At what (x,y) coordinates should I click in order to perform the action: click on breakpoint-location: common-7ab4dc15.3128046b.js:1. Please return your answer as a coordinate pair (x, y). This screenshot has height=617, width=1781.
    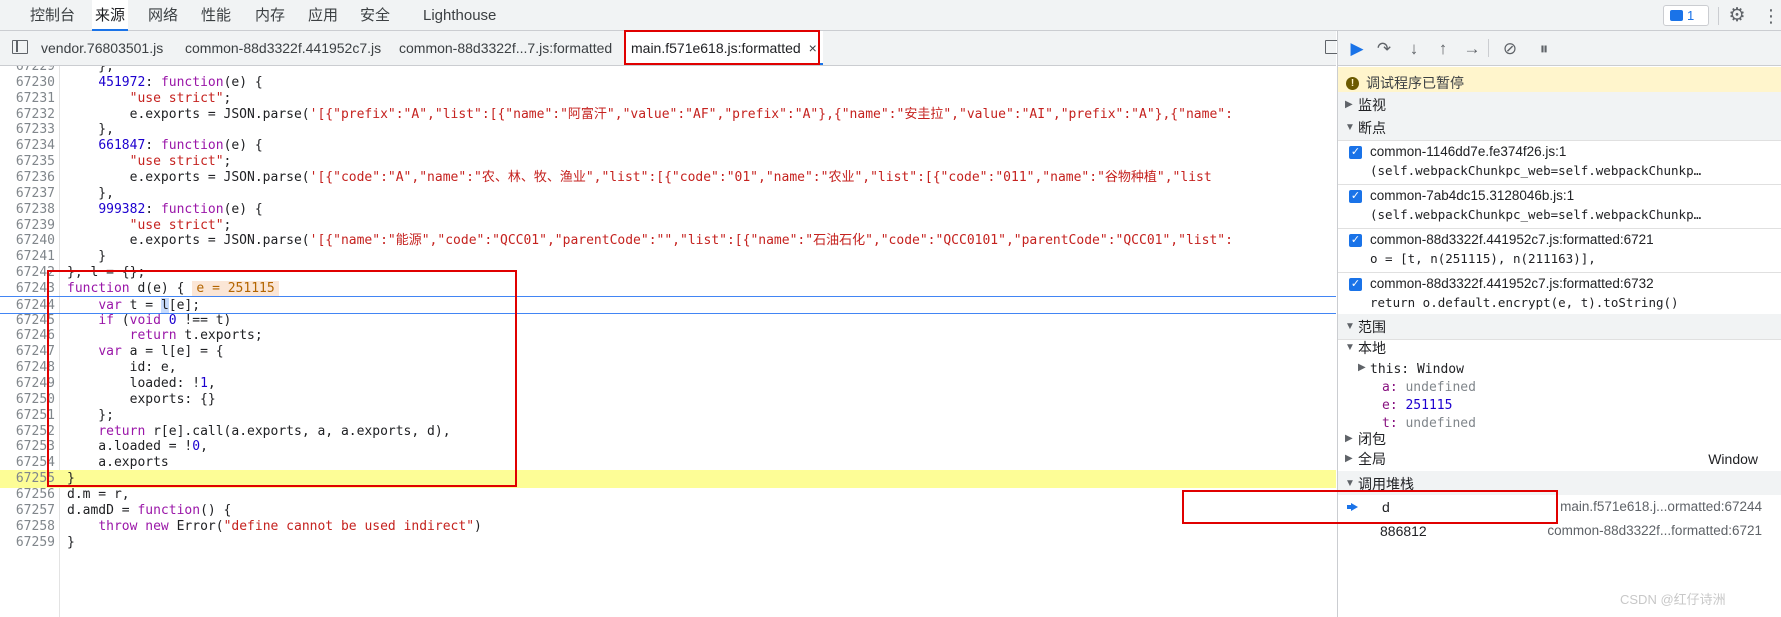
    Looking at the image, I should click on (1472, 195).